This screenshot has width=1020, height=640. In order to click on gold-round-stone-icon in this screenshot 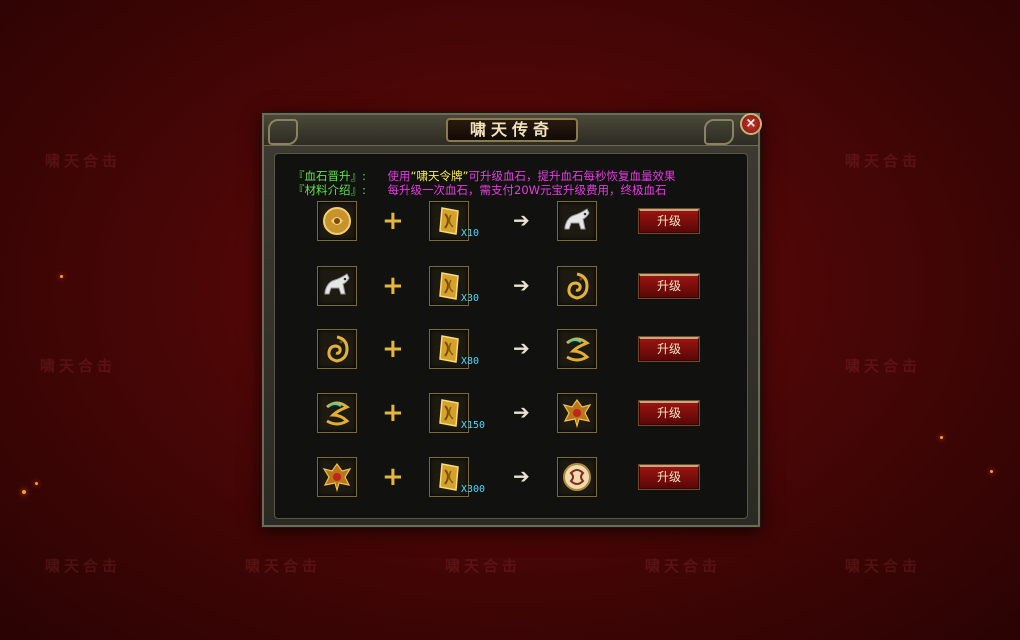, I will do `click(337, 221)`.